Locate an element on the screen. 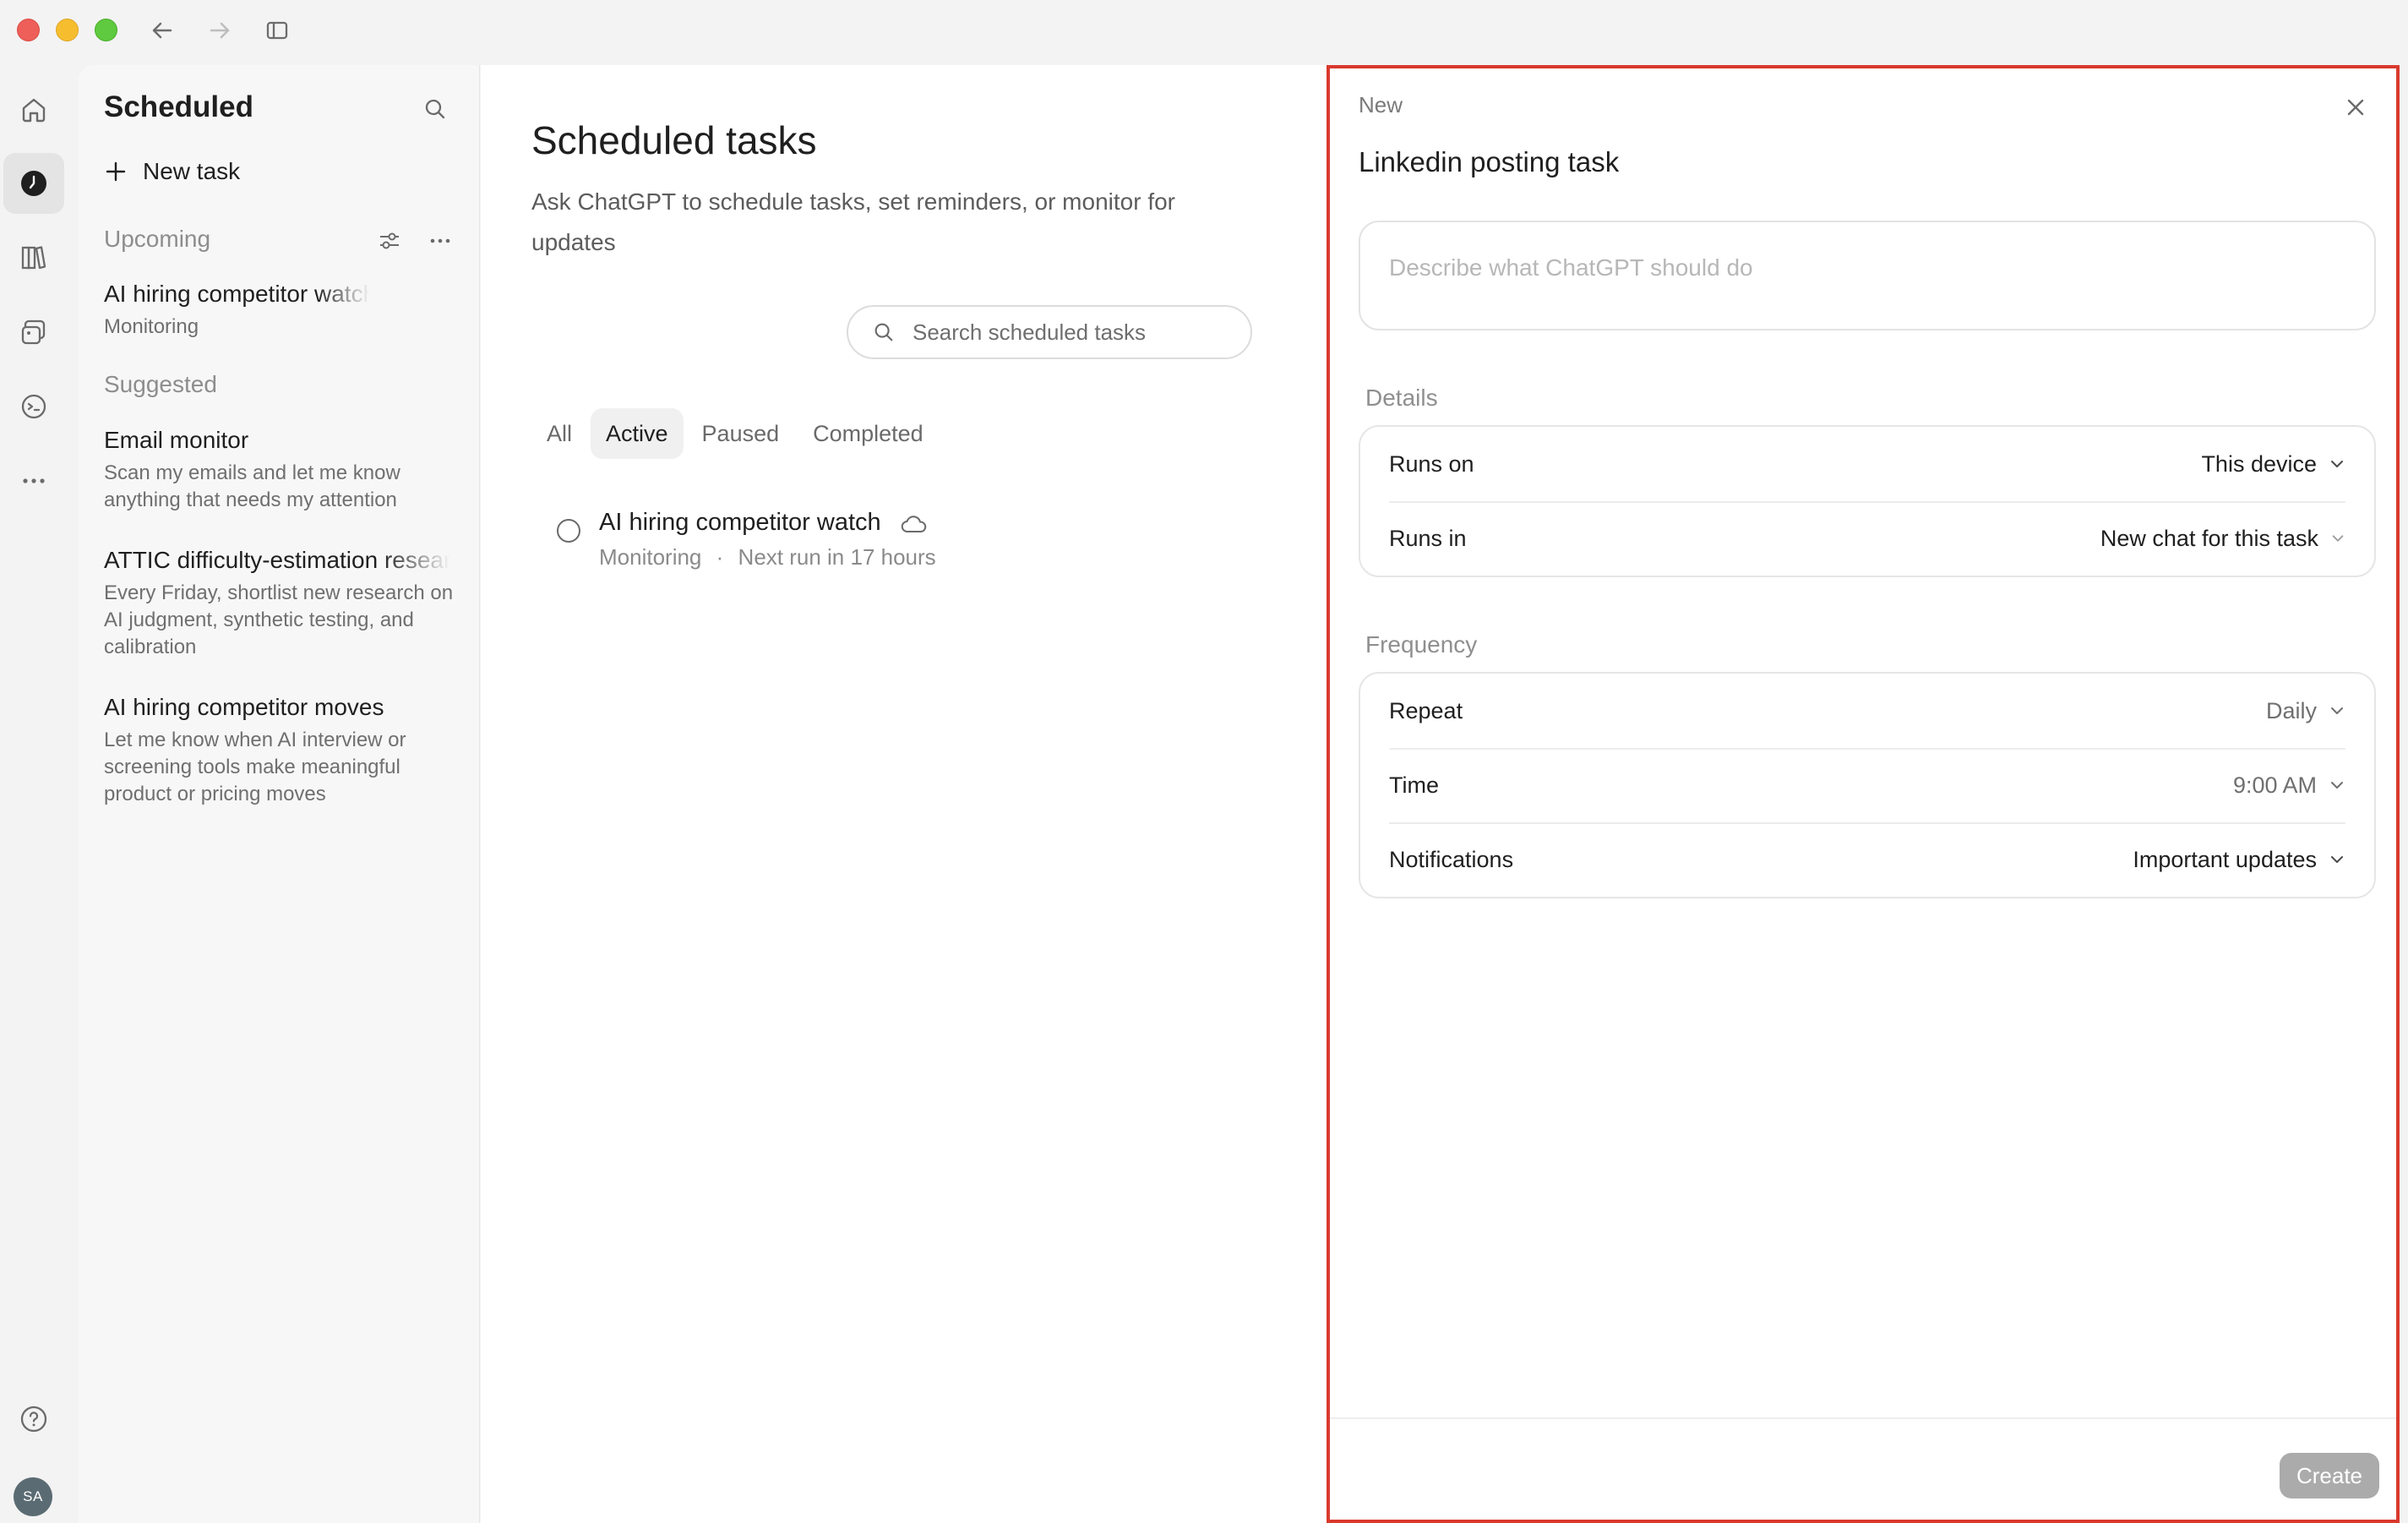  filter-sliders-icon is located at coordinates (389, 241).